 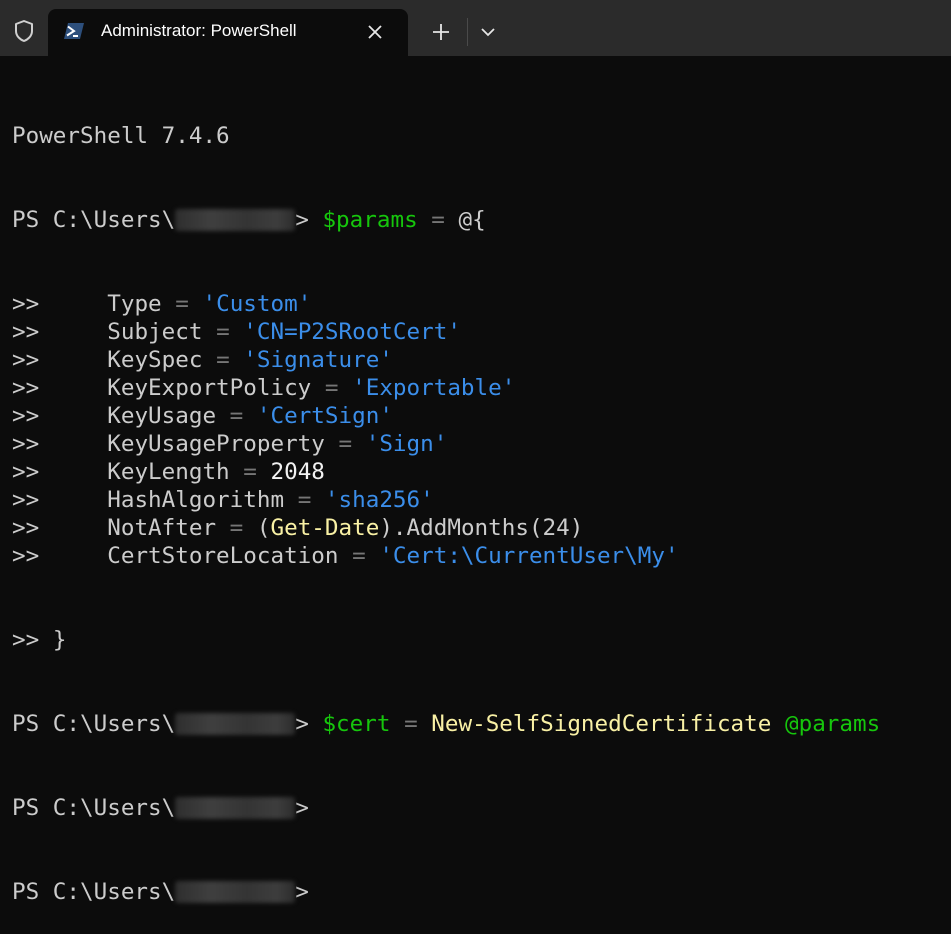 I want to click on param-key: Type, so click(x=134, y=304).